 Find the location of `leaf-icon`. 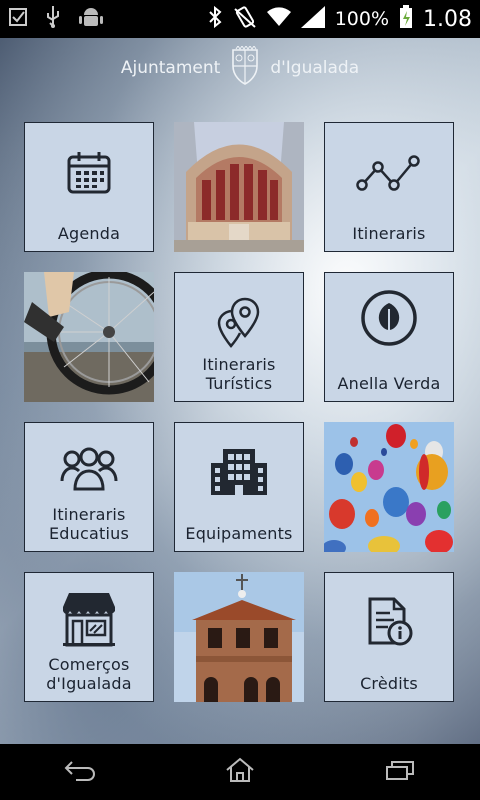

leaf-icon is located at coordinates (389, 318).